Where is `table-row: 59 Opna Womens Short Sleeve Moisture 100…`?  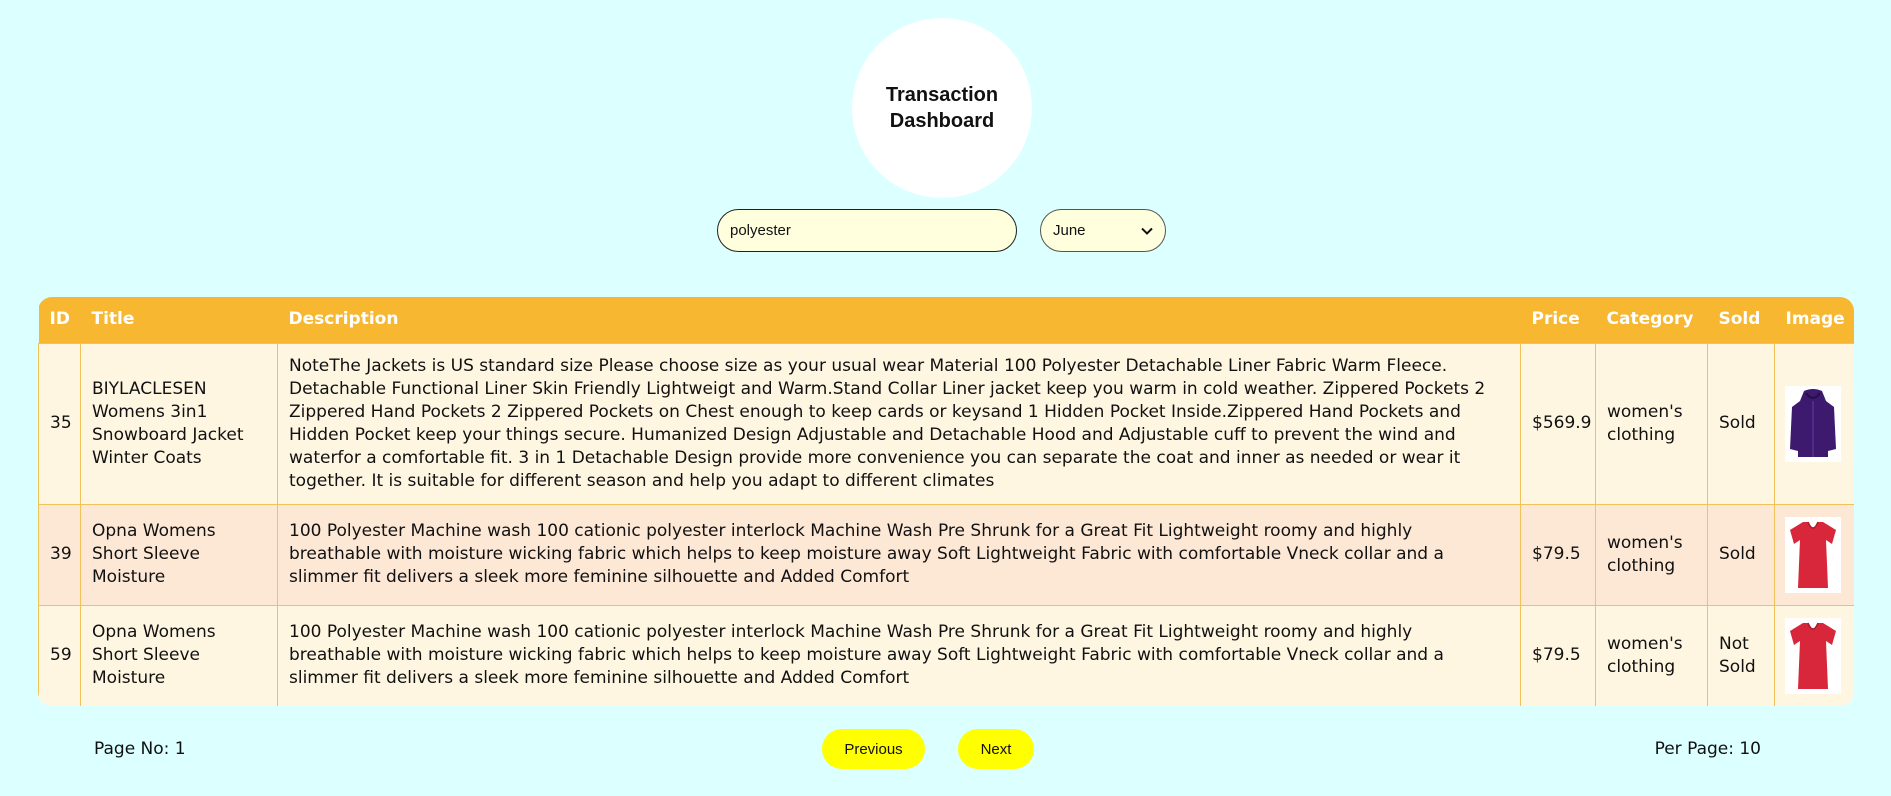
table-row: 59 Opna Womens Short Sleeve Moisture 100… is located at coordinates (946, 655).